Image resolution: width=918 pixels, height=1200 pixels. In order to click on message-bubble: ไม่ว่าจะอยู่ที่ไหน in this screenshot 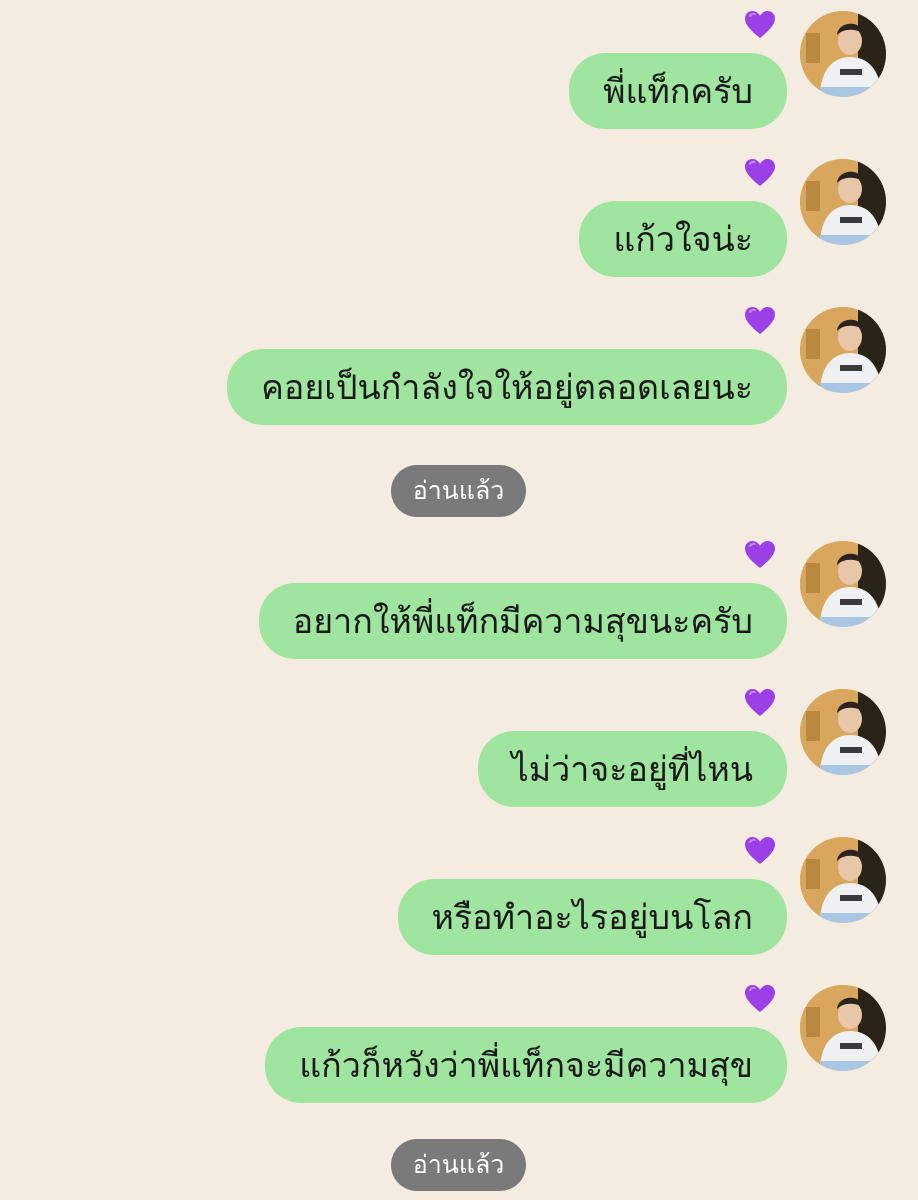, I will do `click(632, 769)`.